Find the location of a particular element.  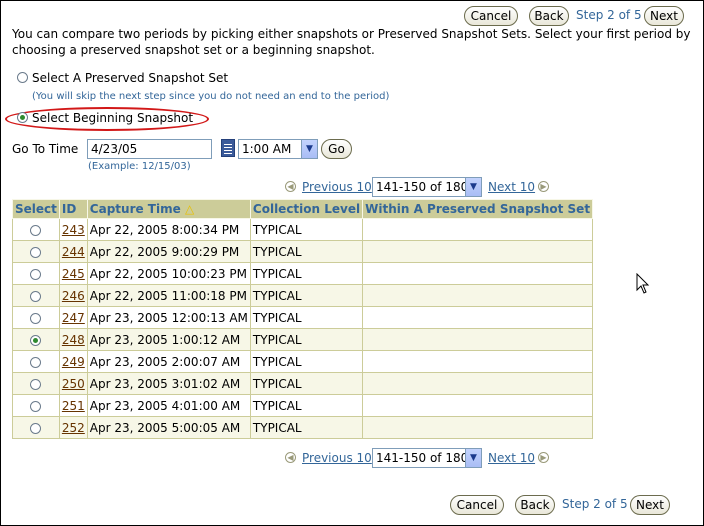

snapshot-id-link: 243 is located at coordinates (73, 230).